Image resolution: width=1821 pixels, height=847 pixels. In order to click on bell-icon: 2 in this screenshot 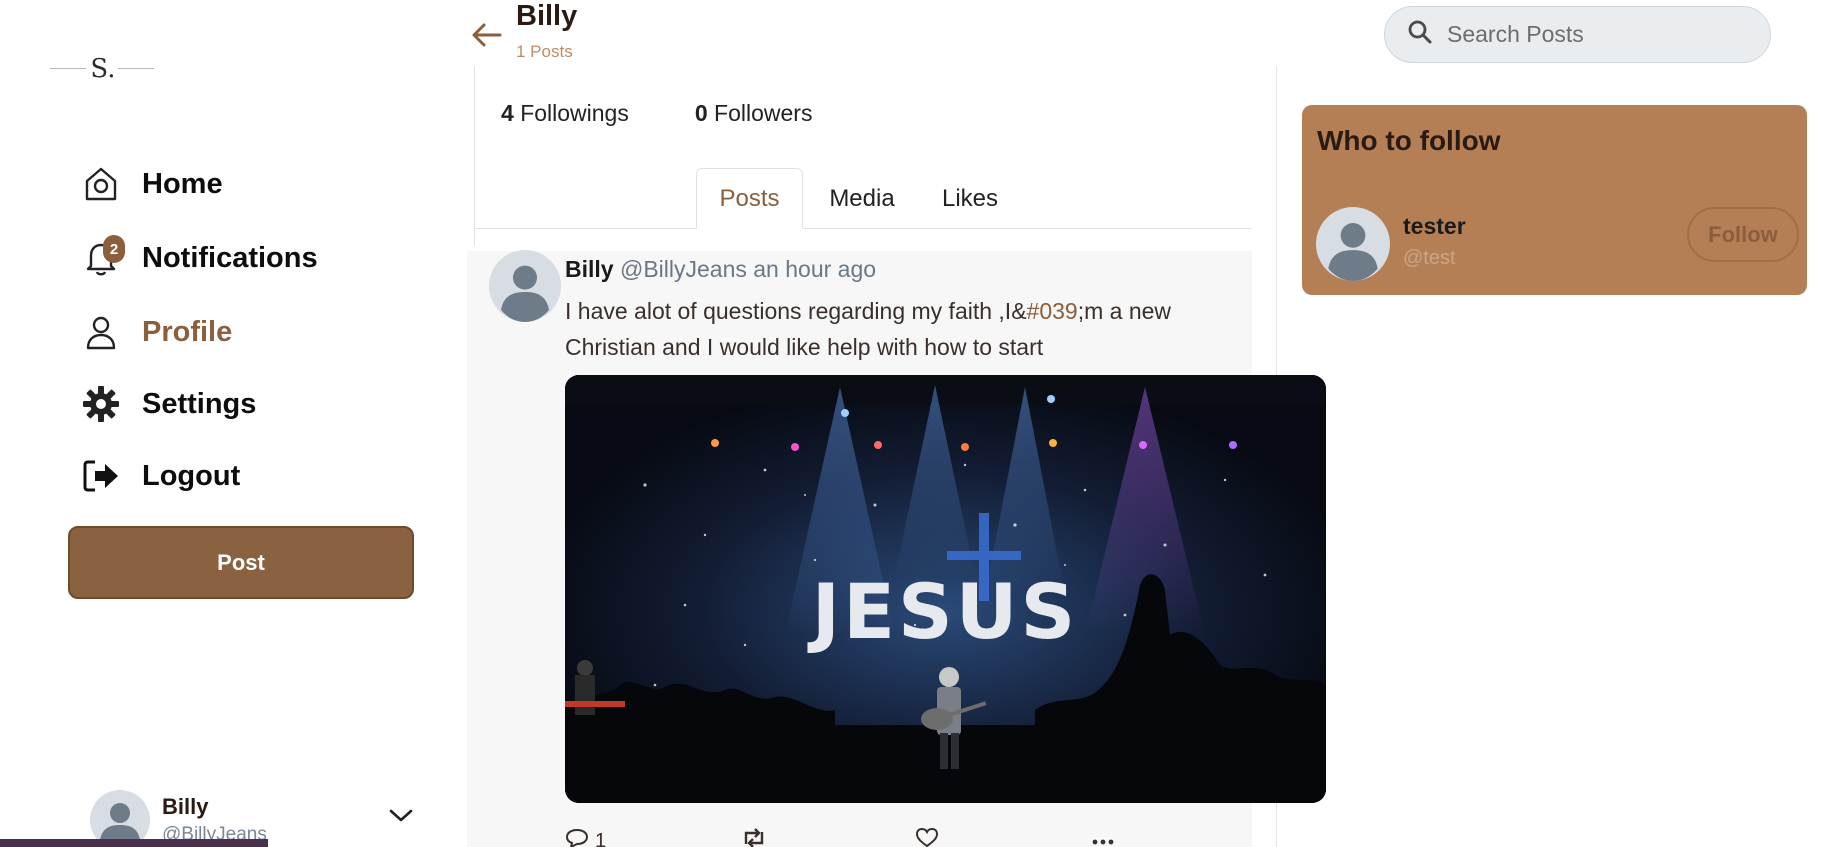, I will do `click(102, 257)`.